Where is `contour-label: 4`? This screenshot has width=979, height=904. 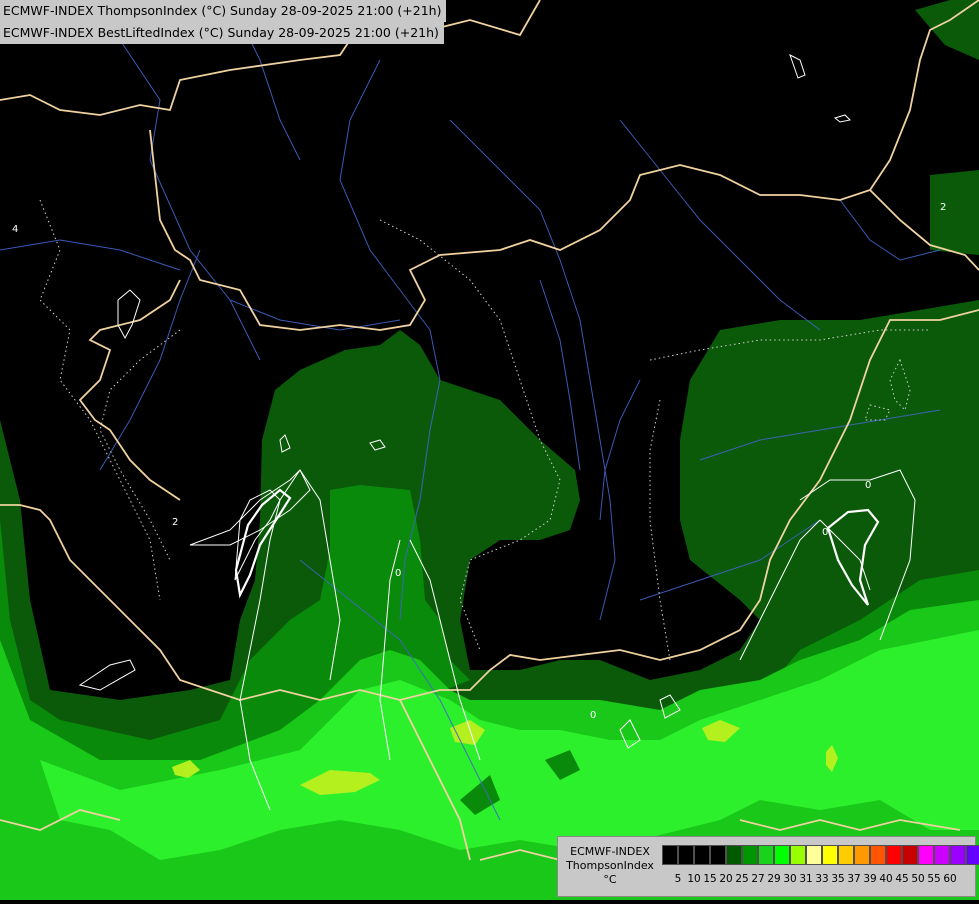 contour-label: 4 is located at coordinates (15, 229).